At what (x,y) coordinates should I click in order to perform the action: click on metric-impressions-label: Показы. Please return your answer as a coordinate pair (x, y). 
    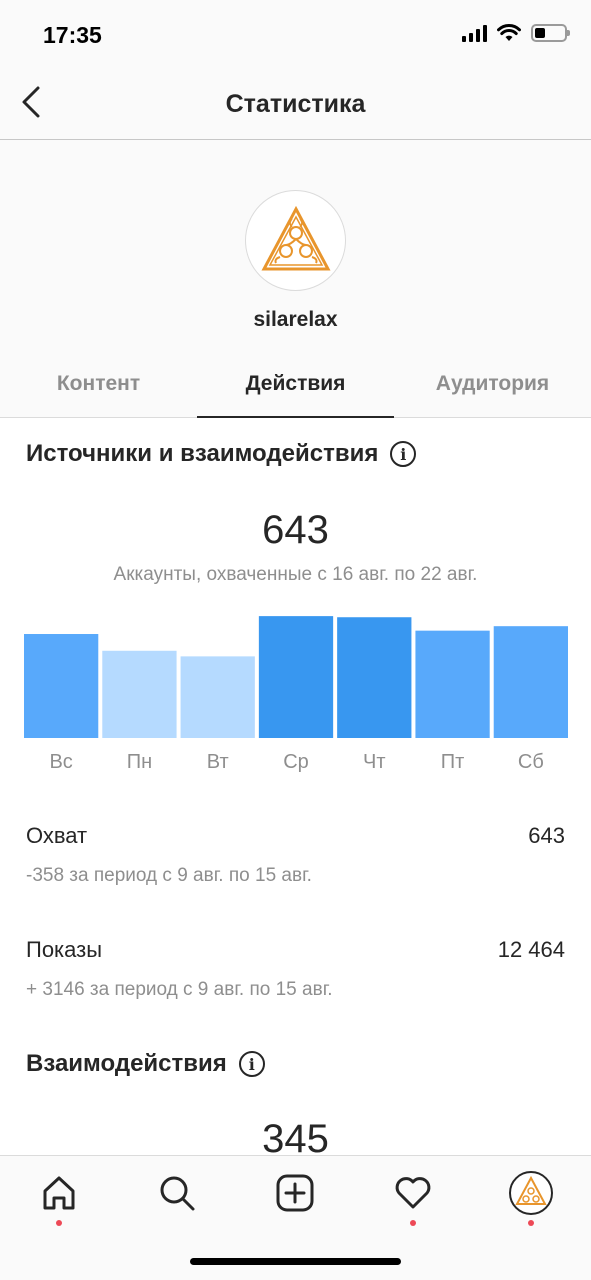
    Looking at the image, I should click on (64, 949).